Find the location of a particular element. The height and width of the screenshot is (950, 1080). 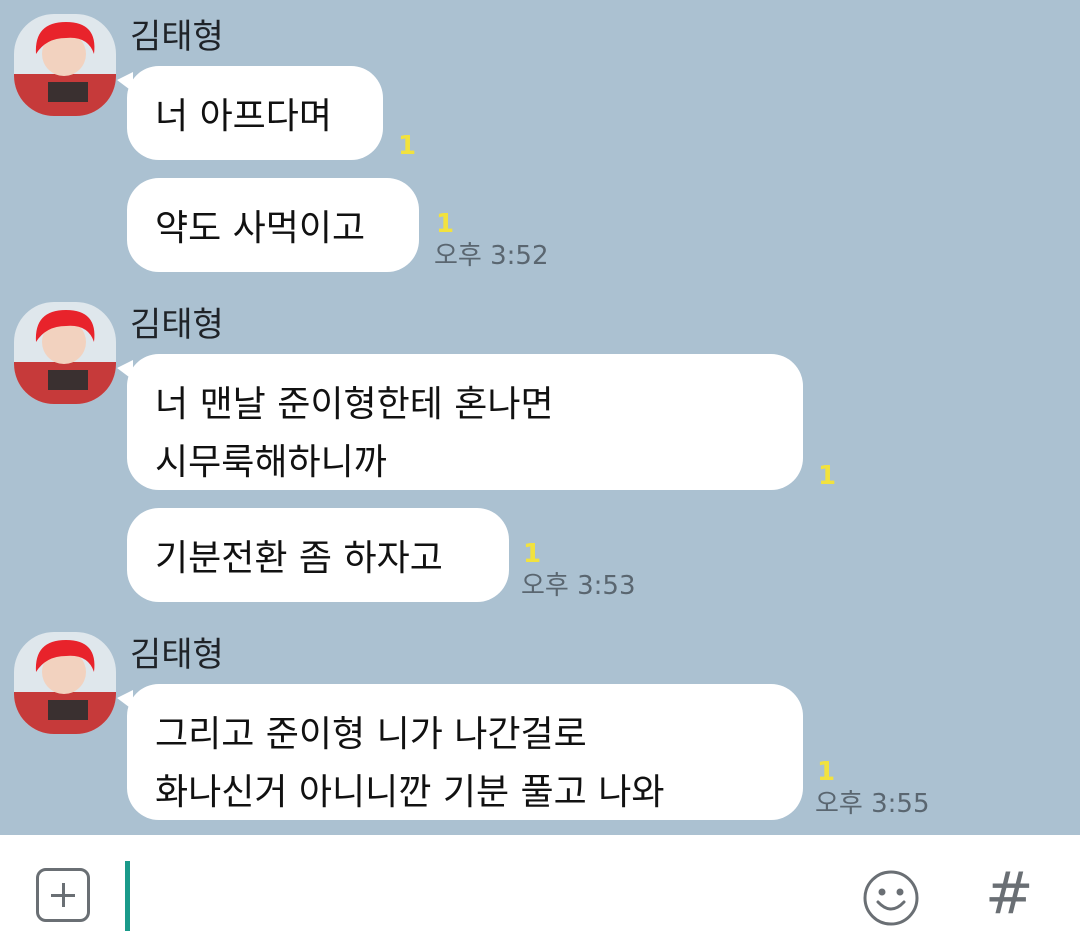

message-time: 오후 3:55 is located at coordinates (872, 804).